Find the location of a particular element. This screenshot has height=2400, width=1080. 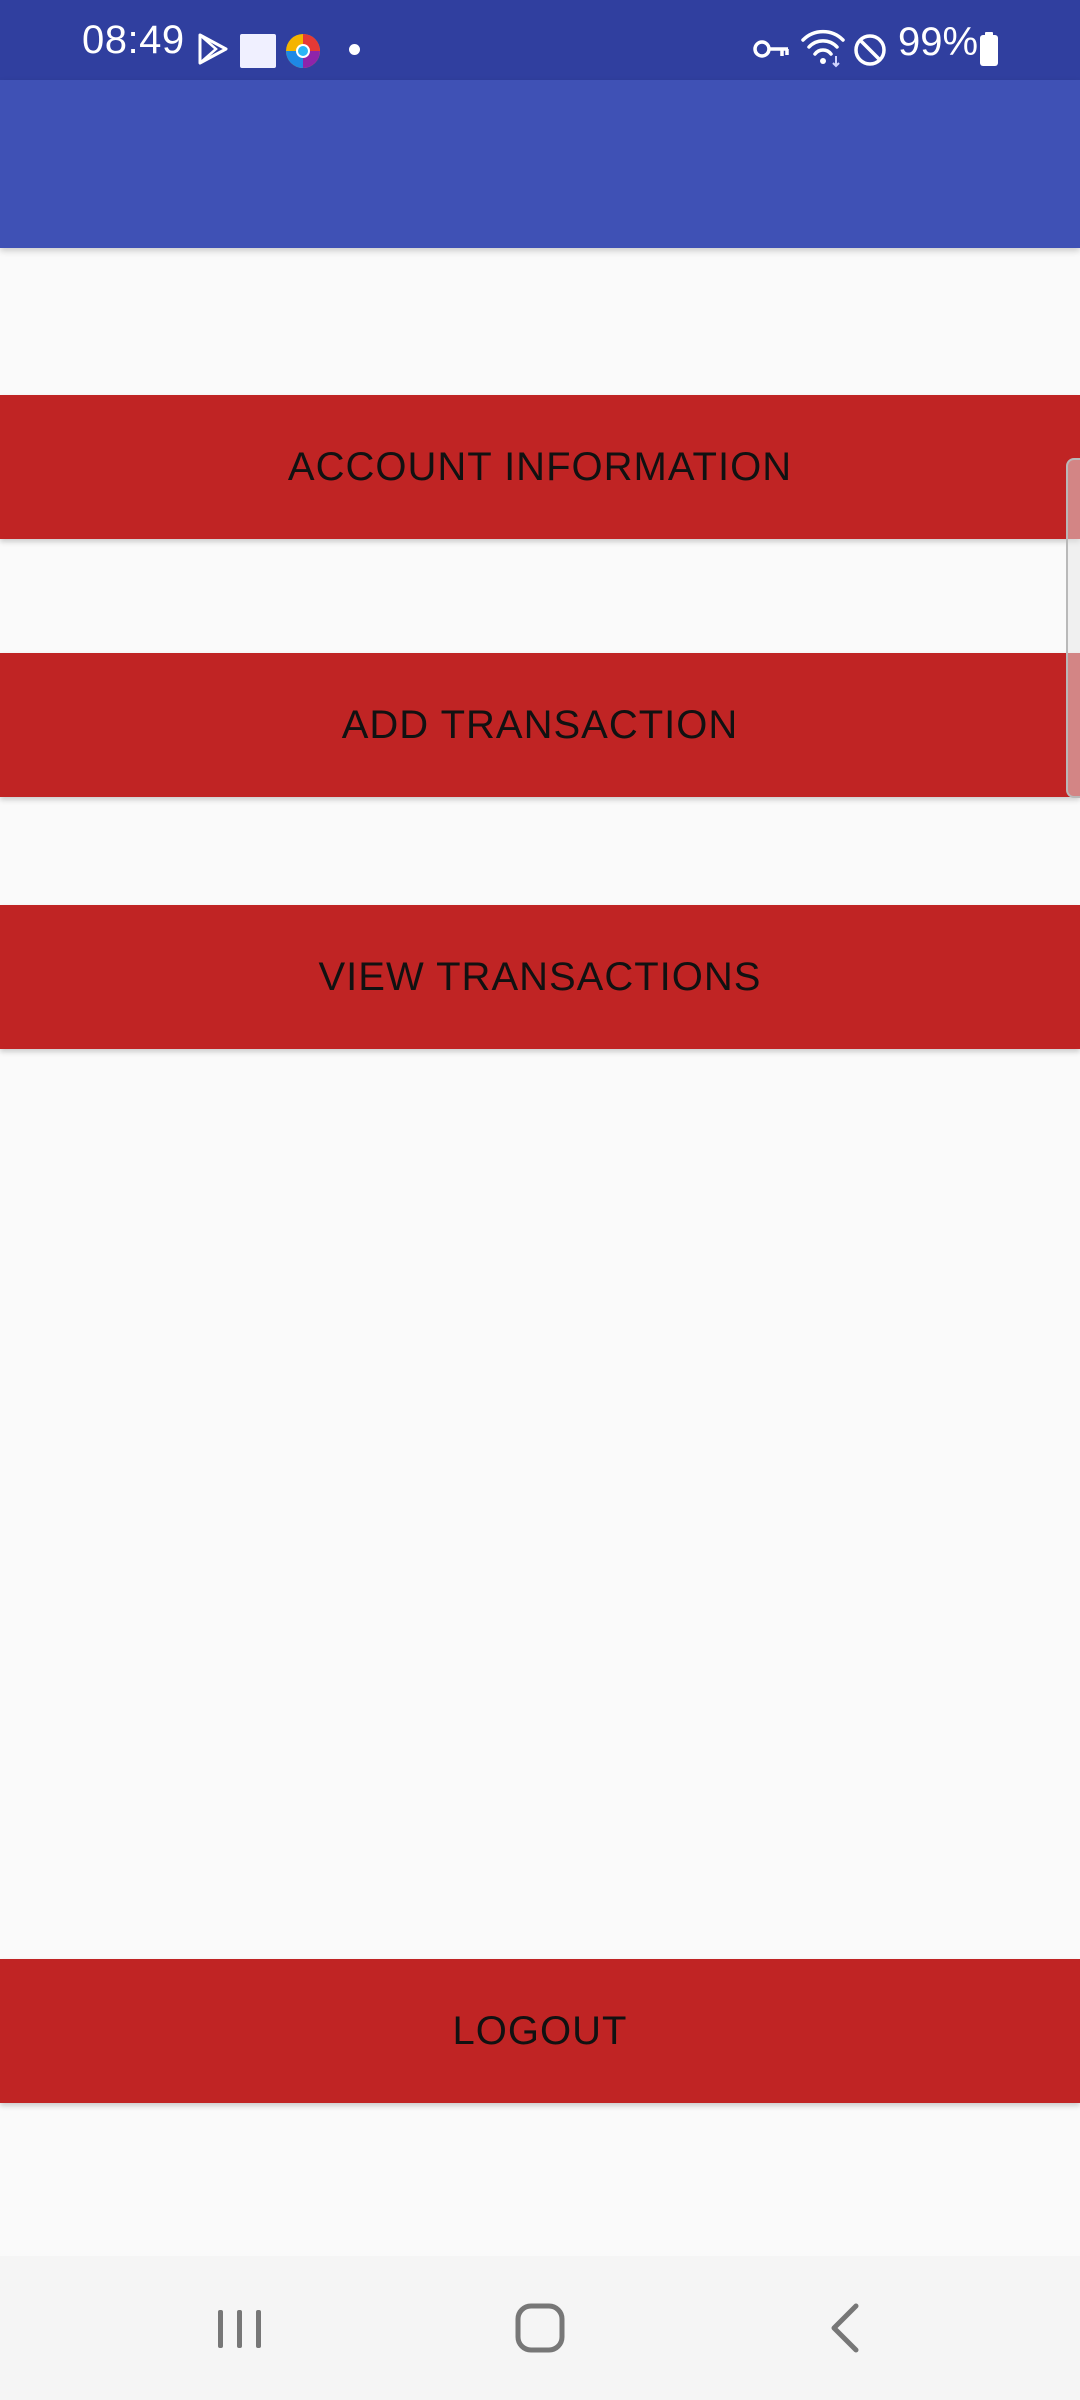

battery-icon is located at coordinates (989, 49).